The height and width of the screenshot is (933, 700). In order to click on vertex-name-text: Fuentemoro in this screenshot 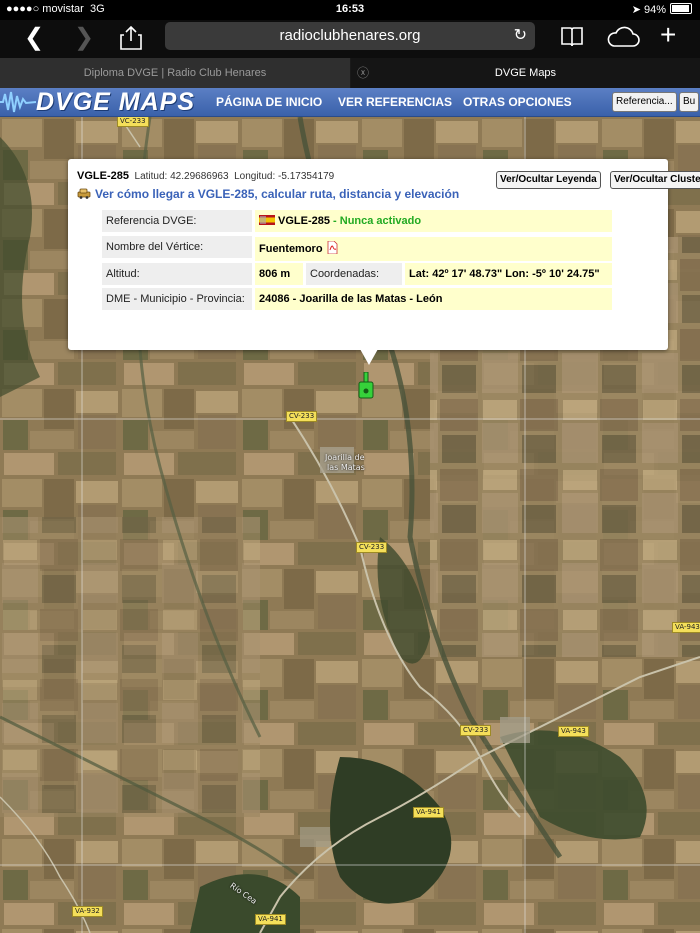, I will do `click(291, 249)`.